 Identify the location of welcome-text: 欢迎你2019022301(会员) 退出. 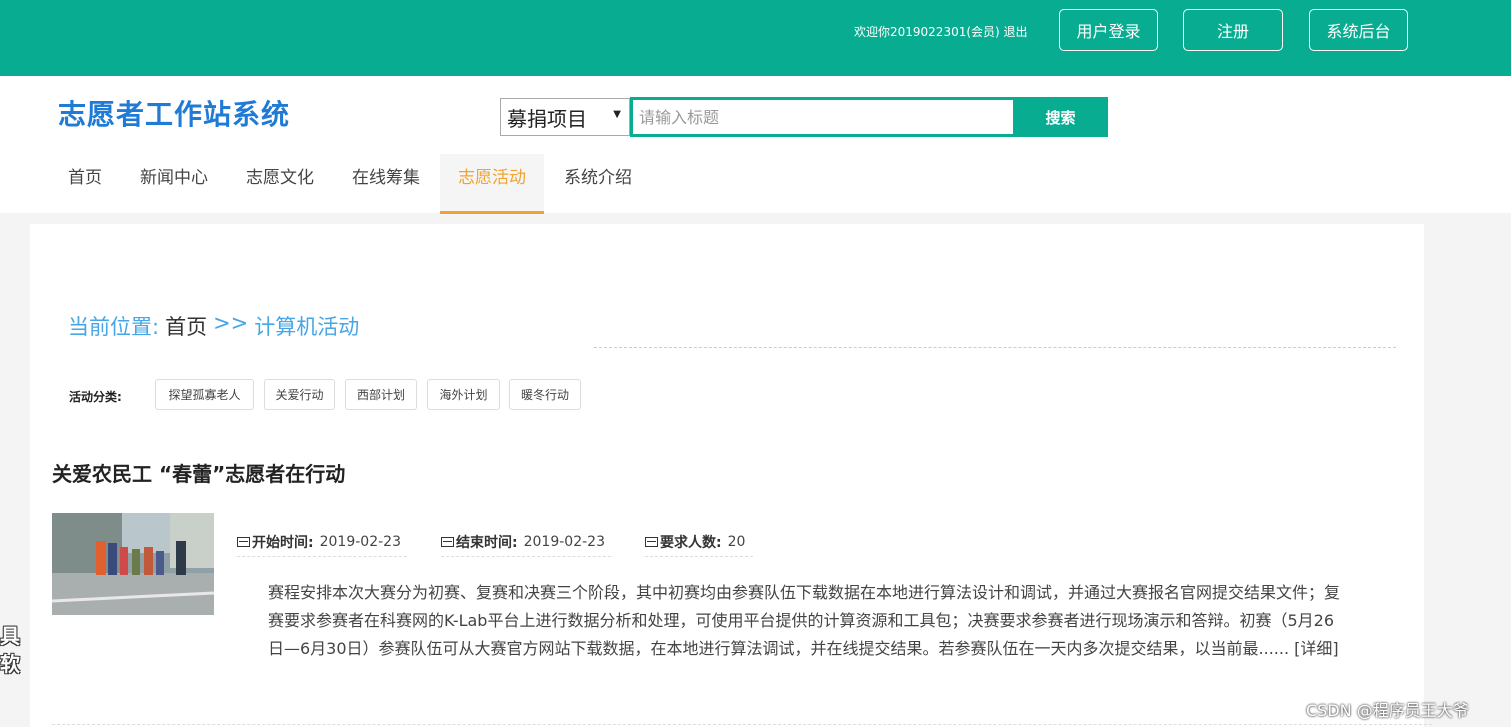
(941, 31).